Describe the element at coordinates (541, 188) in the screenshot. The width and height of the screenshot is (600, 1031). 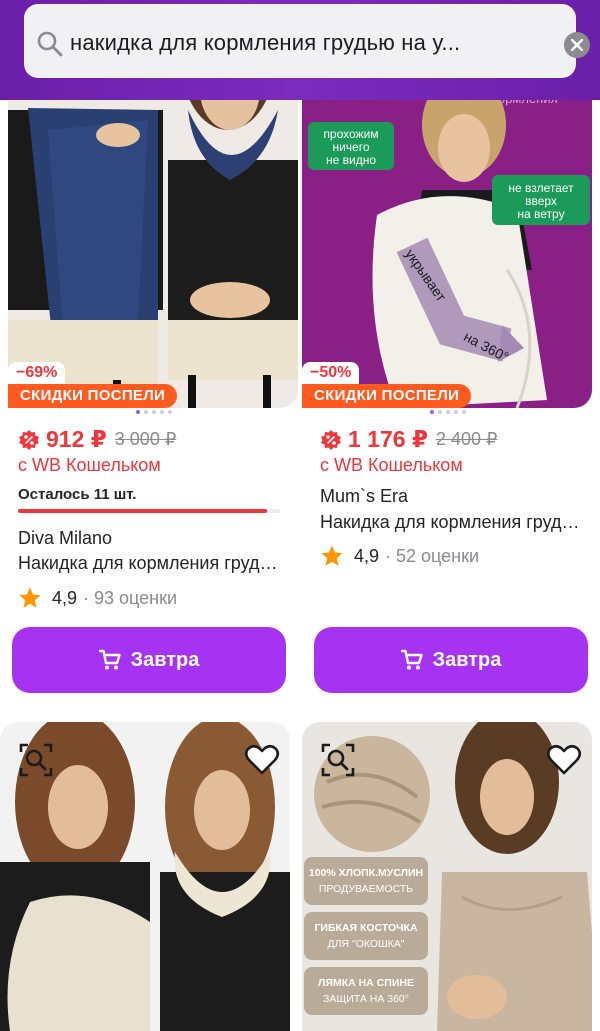
I see `image-caption-right-1: не взлетает` at that location.